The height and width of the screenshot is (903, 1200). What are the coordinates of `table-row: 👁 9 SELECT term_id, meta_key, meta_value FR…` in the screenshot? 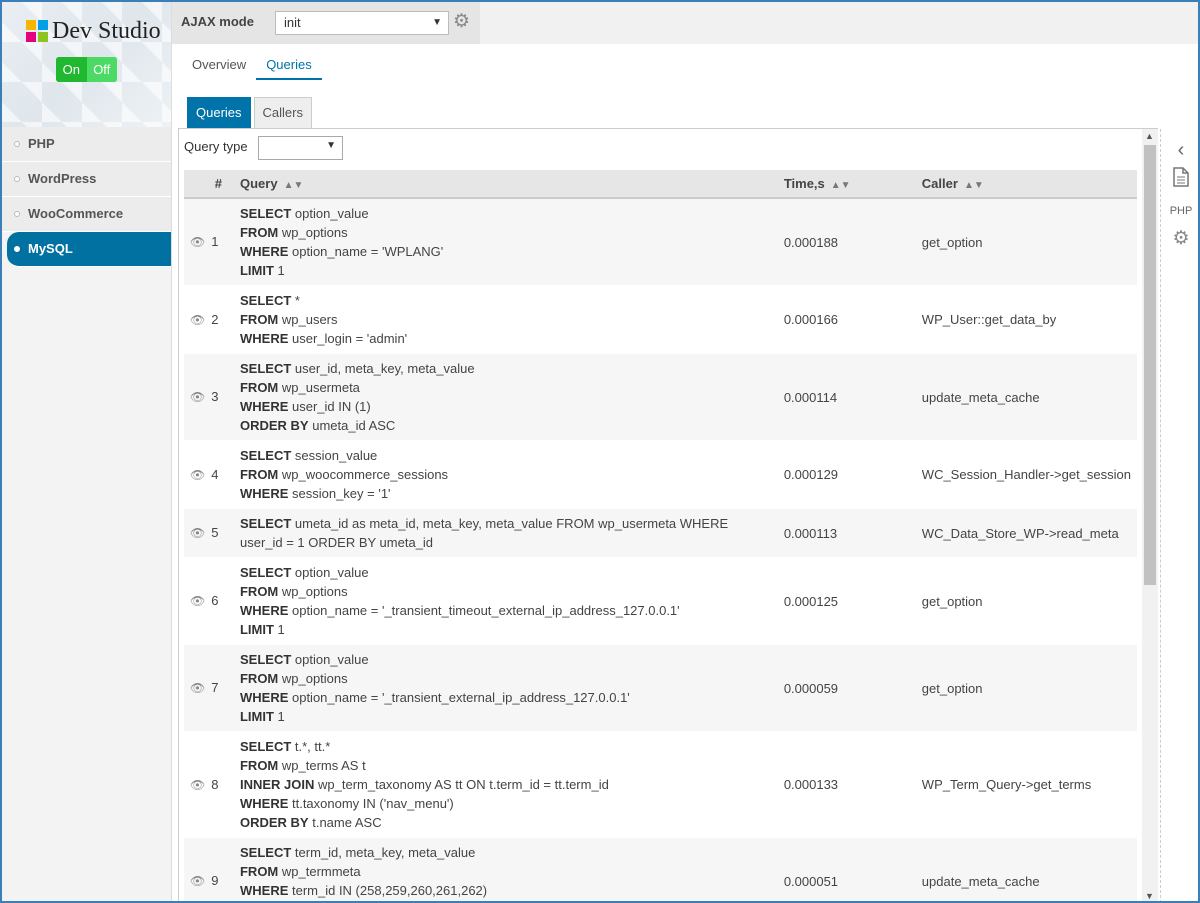 It's located at (660, 869).